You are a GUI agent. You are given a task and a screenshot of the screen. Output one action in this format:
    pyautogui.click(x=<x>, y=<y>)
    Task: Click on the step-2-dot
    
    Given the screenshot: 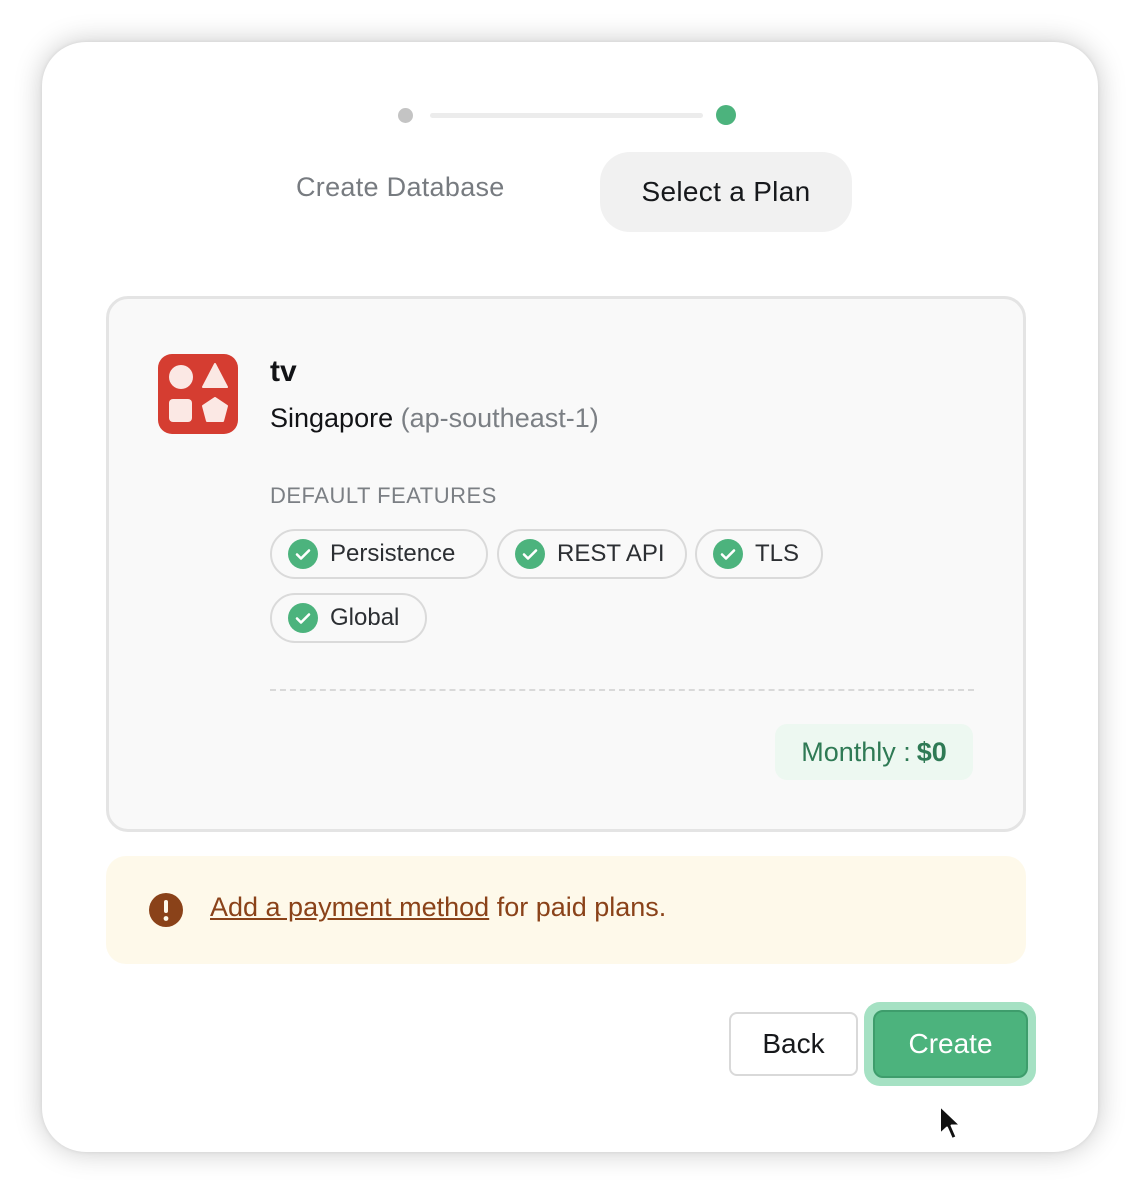 What is the action you would take?
    pyautogui.click(x=726, y=115)
    